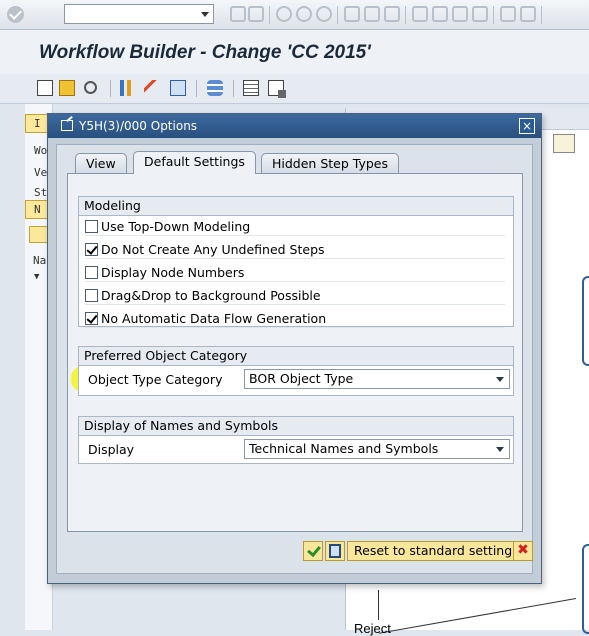 This screenshot has height=636, width=589. Describe the element at coordinates (433, 551) in the screenshot. I see `reset-to-standard-button: Reset to standard setting` at that location.